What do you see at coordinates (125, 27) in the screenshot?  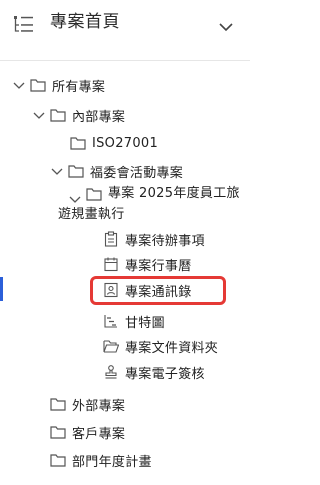 I see `sidebar-header: 專案首頁` at bounding box center [125, 27].